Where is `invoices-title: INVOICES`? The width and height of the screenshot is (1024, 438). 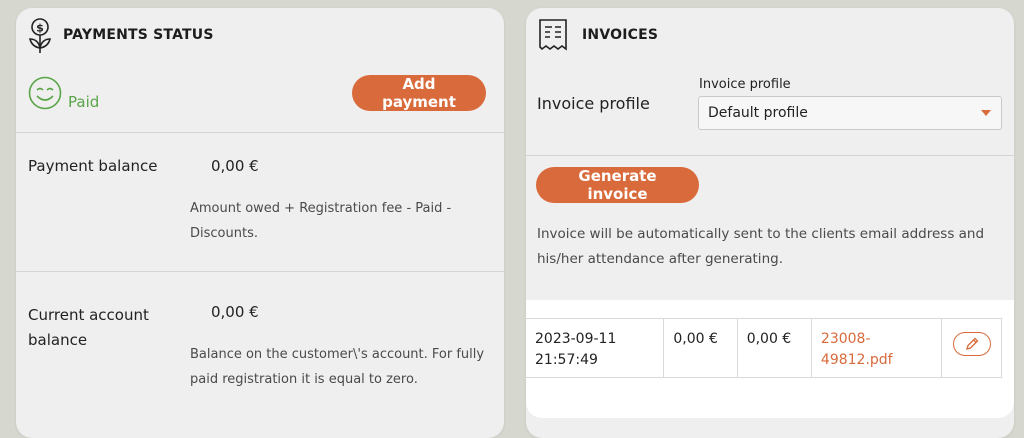
invoices-title: INVOICES is located at coordinates (620, 35).